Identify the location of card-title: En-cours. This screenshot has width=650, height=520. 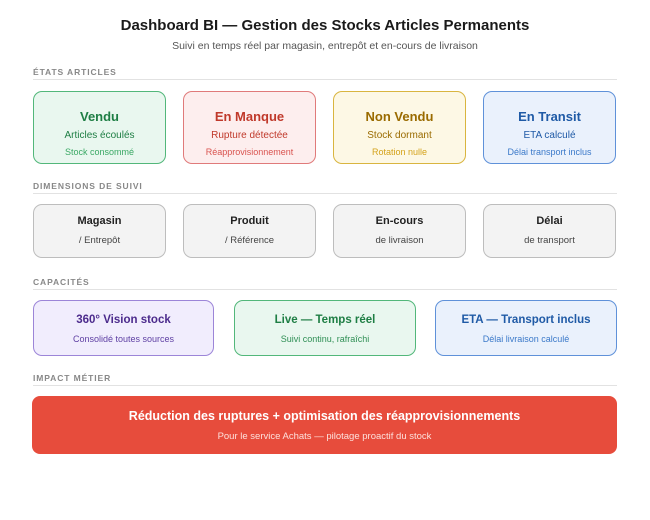
(399, 221).